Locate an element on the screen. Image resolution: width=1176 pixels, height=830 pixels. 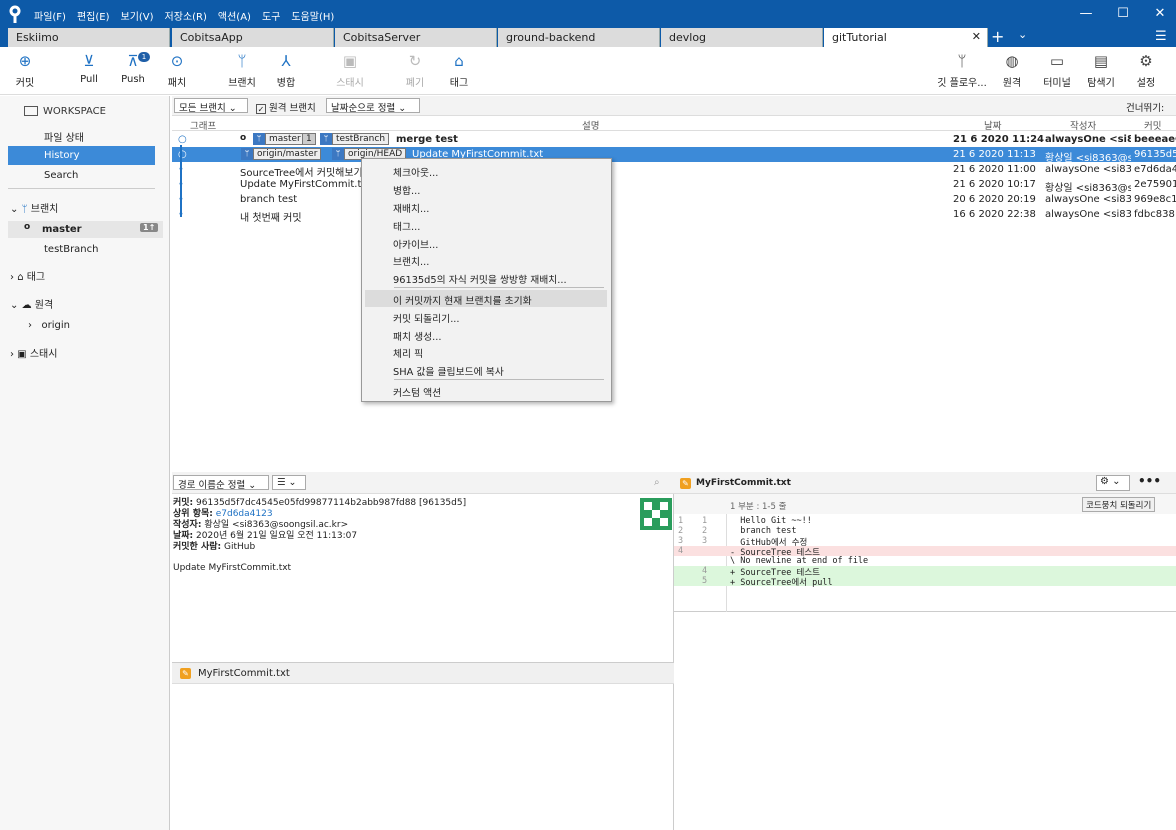
modified-file-icon: ✎ is located at coordinates (185, 673).